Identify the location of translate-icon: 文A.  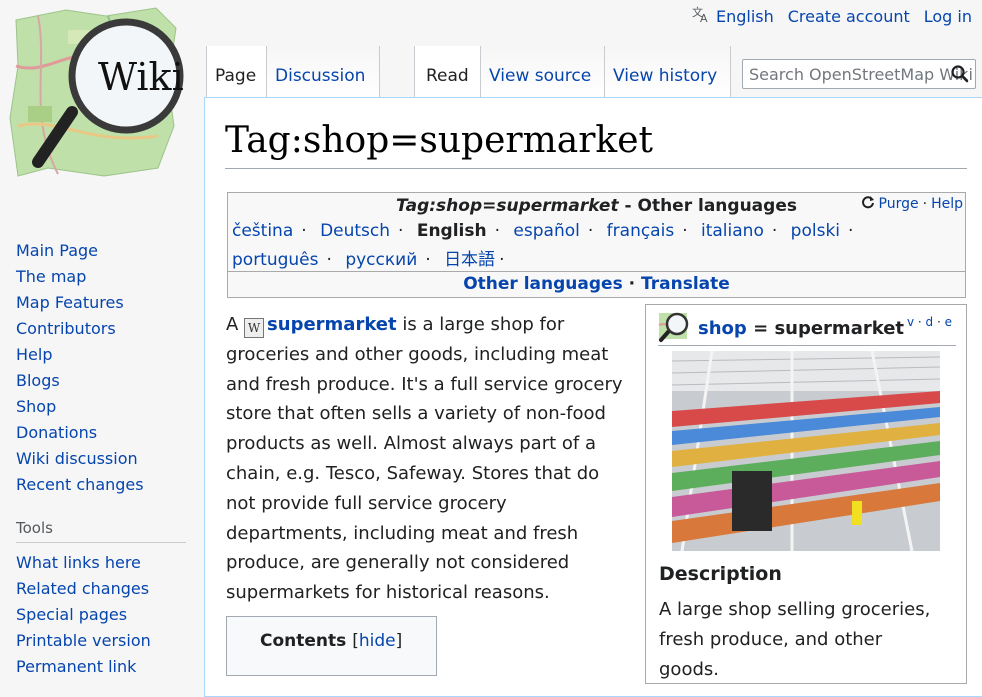
(702, 16).